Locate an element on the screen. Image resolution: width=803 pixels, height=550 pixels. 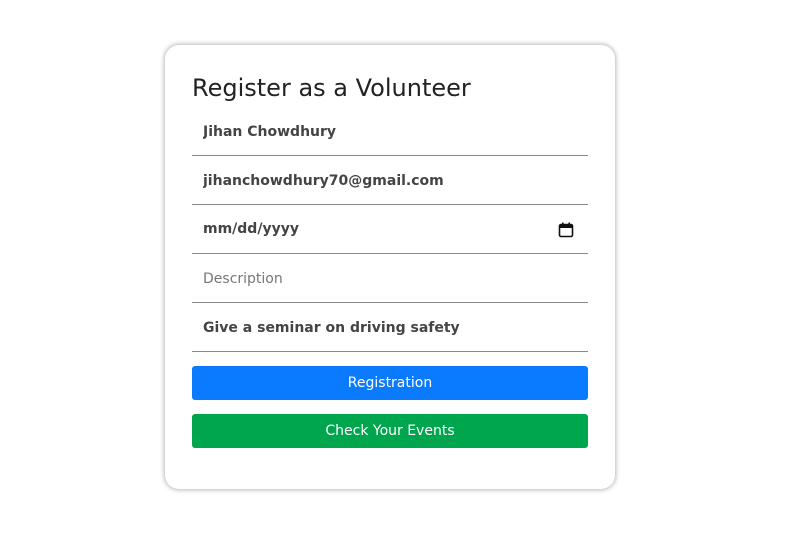
description-field-wrapper is located at coordinates (390, 279).